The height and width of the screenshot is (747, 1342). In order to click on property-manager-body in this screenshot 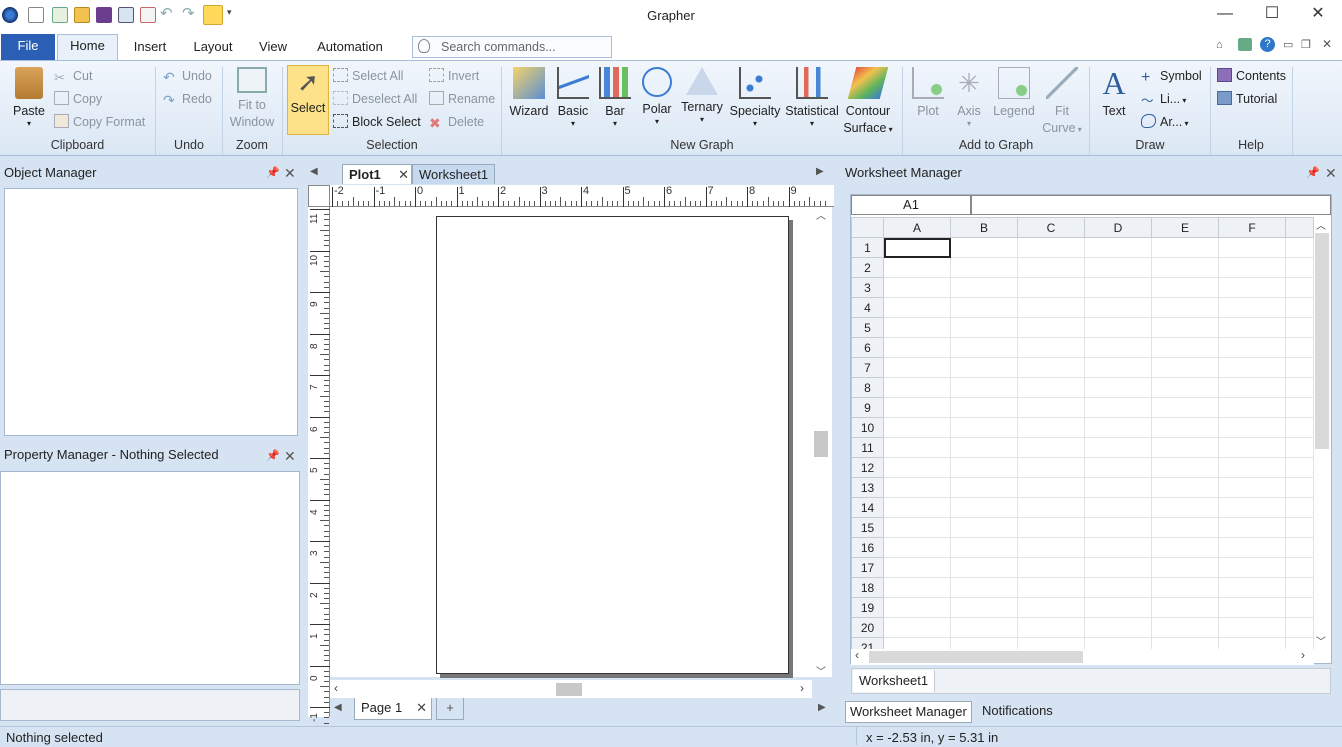, I will do `click(150, 578)`.